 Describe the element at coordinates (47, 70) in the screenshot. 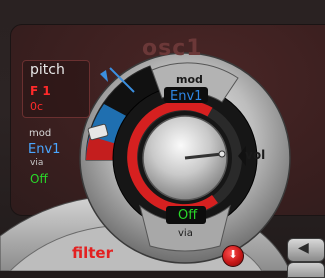

I see `pitch-label: pitch` at that location.